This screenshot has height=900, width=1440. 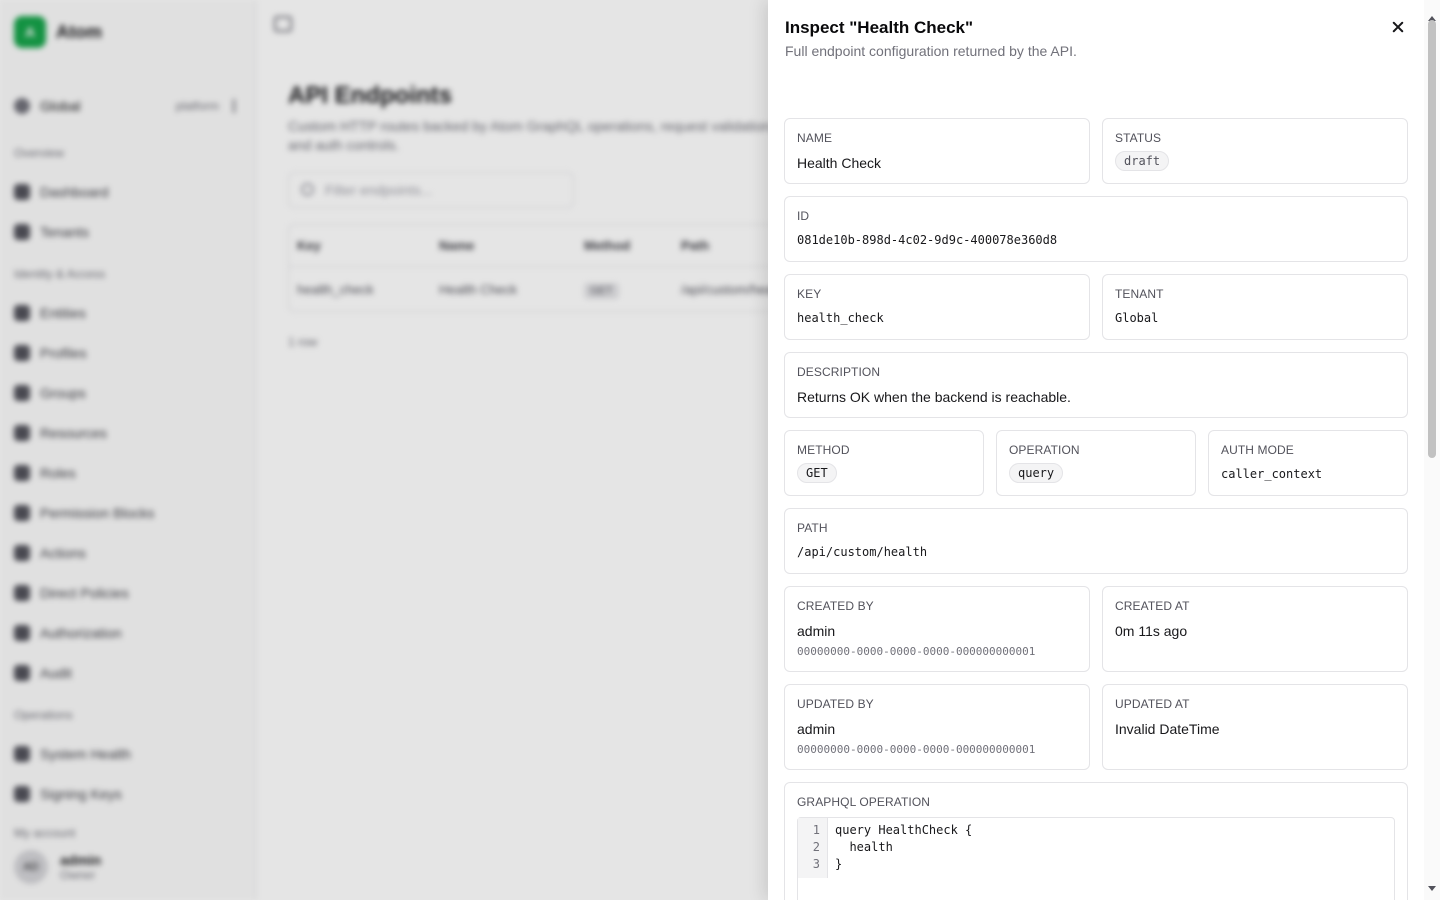 What do you see at coordinates (835, 704) in the screenshot?
I see `field-label: Updated By` at bounding box center [835, 704].